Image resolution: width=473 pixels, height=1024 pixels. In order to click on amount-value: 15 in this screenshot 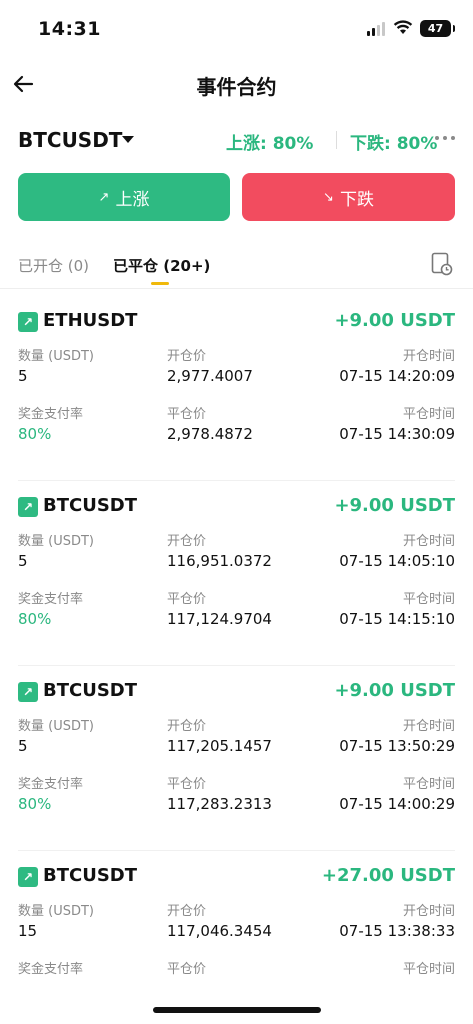, I will do `click(28, 931)`.